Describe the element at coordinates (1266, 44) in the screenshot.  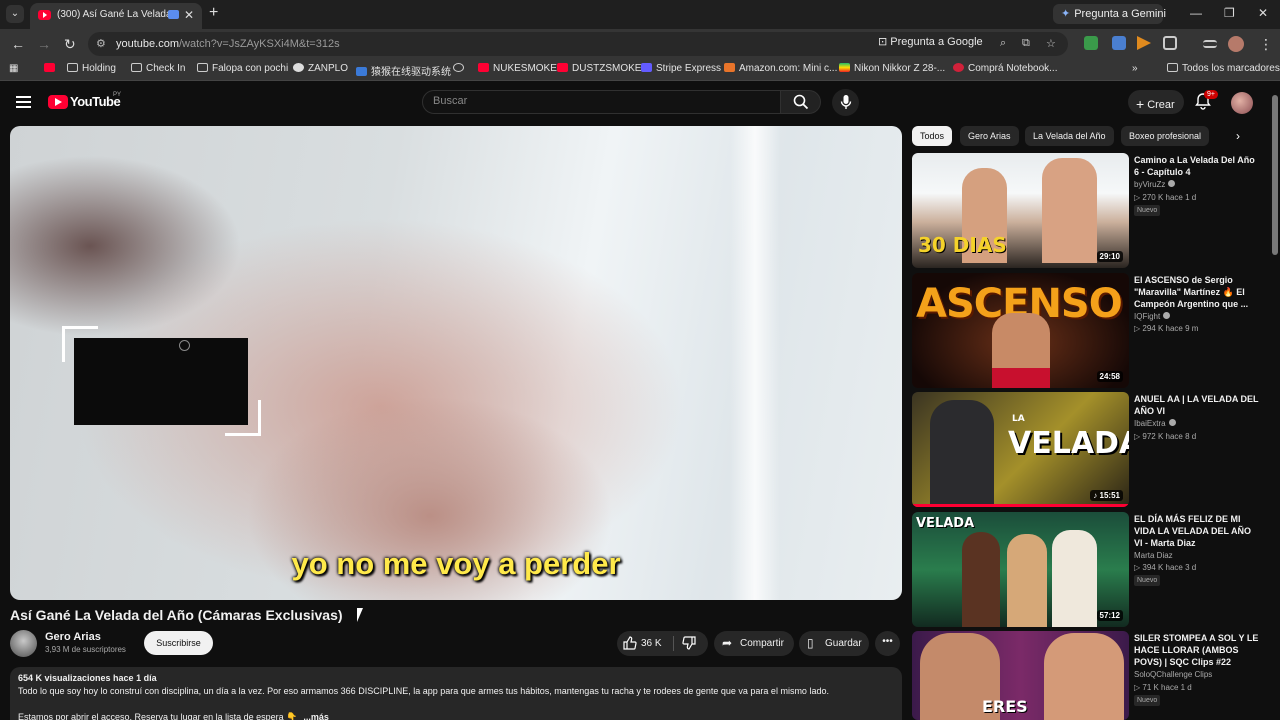
I see `chrome-menu-icon: ⋮` at that location.